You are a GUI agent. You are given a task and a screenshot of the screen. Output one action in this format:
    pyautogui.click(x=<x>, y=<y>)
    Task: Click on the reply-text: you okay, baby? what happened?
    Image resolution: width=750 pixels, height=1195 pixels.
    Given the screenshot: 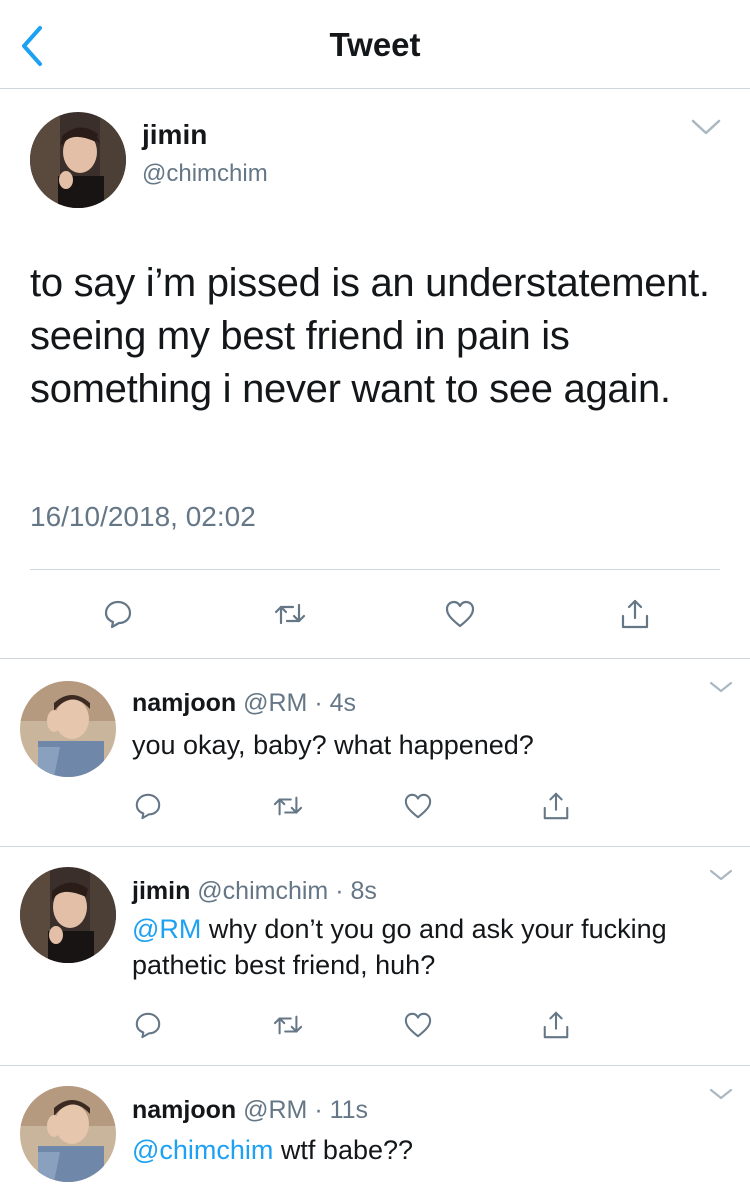 What is the action you would take?
    pyautogui.click(x=427, y=745)
    